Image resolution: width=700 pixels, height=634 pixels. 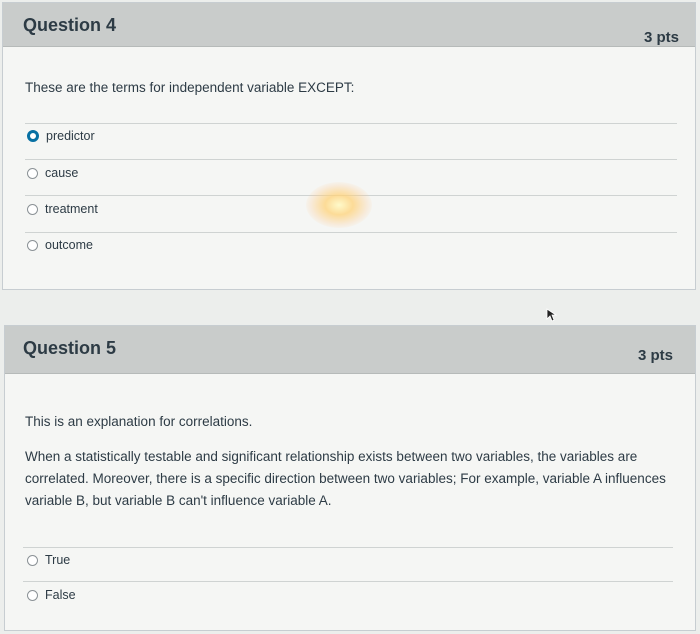 I want to click on answer-cause: cause, so click(x=52, y=173).